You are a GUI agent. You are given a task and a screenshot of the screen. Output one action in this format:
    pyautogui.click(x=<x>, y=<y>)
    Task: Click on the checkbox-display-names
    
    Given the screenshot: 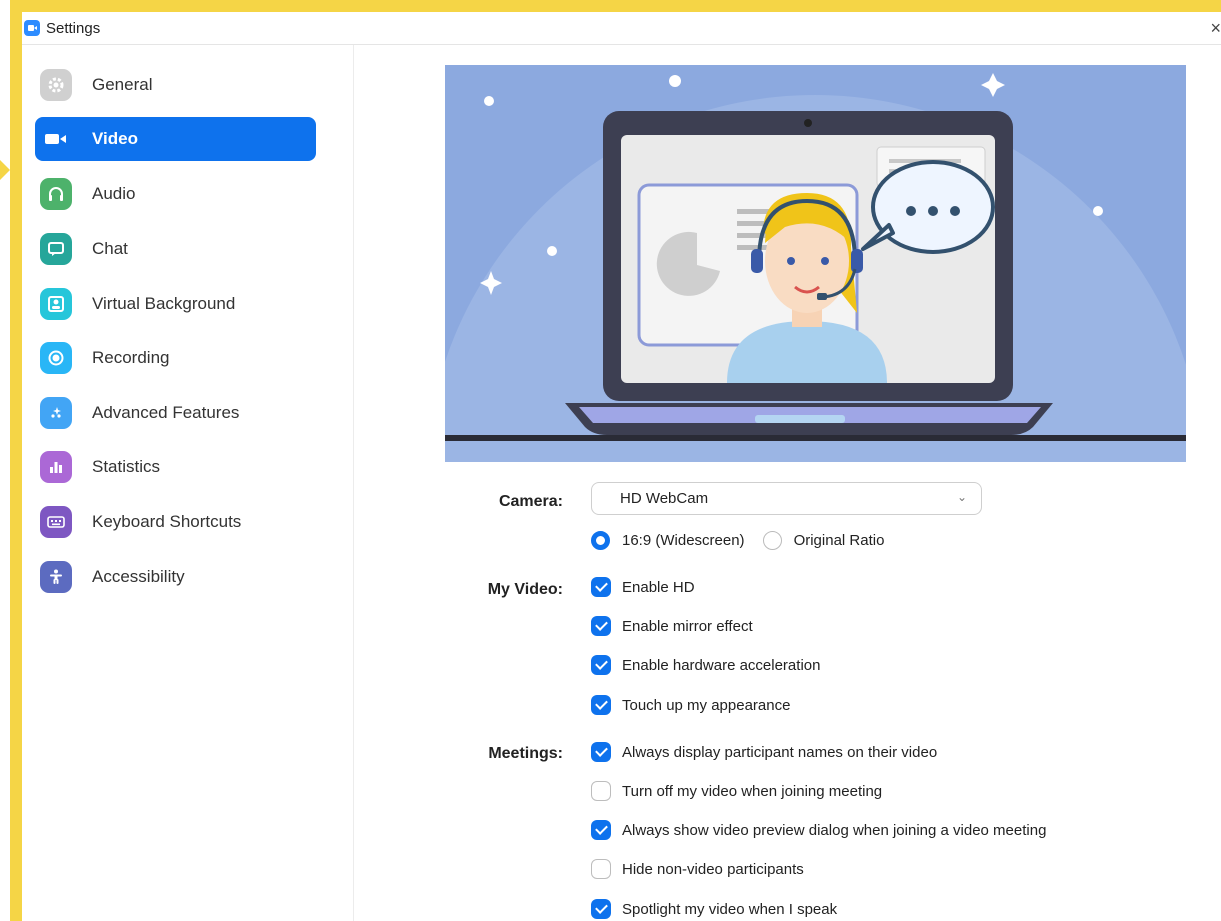 What is the action you would take?
    pyautogui.click(x=601, y=752)
    